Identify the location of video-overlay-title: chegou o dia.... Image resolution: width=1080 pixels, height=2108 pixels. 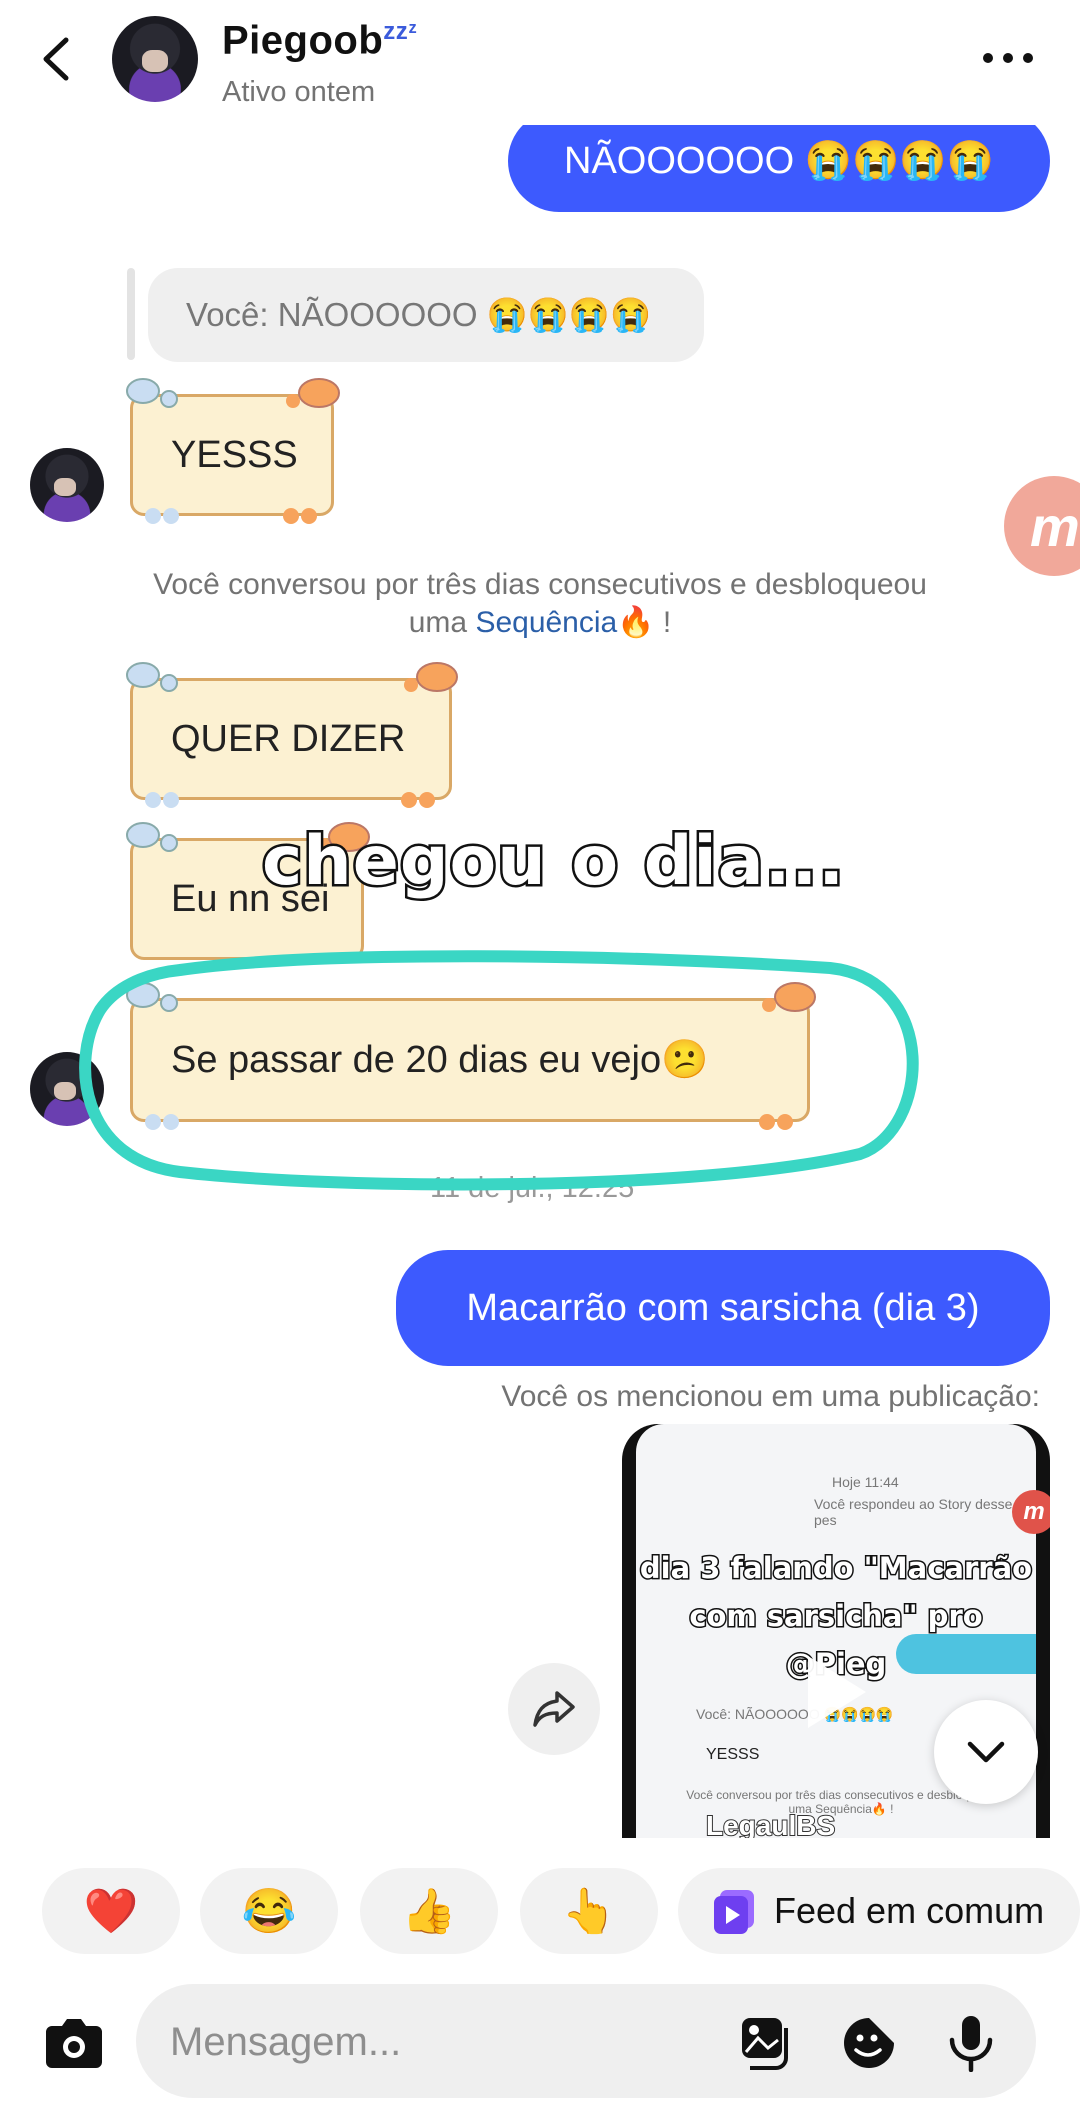
(552, 862).